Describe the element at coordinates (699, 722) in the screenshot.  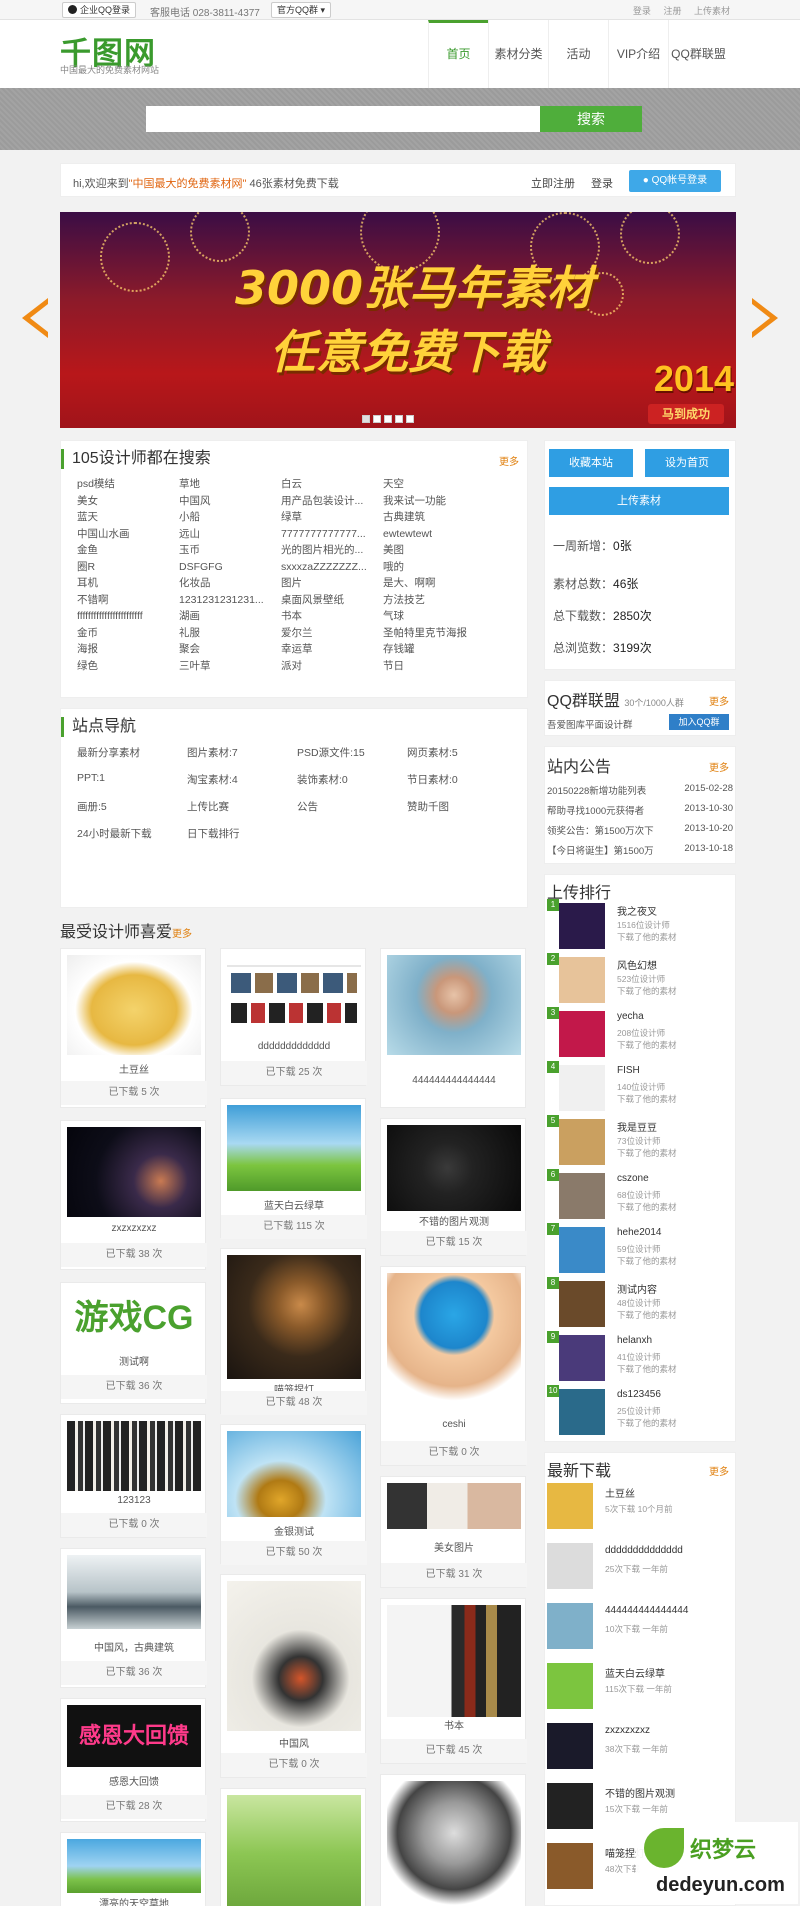
I see `join-qq-group-button: 加入QQ群` at that location.